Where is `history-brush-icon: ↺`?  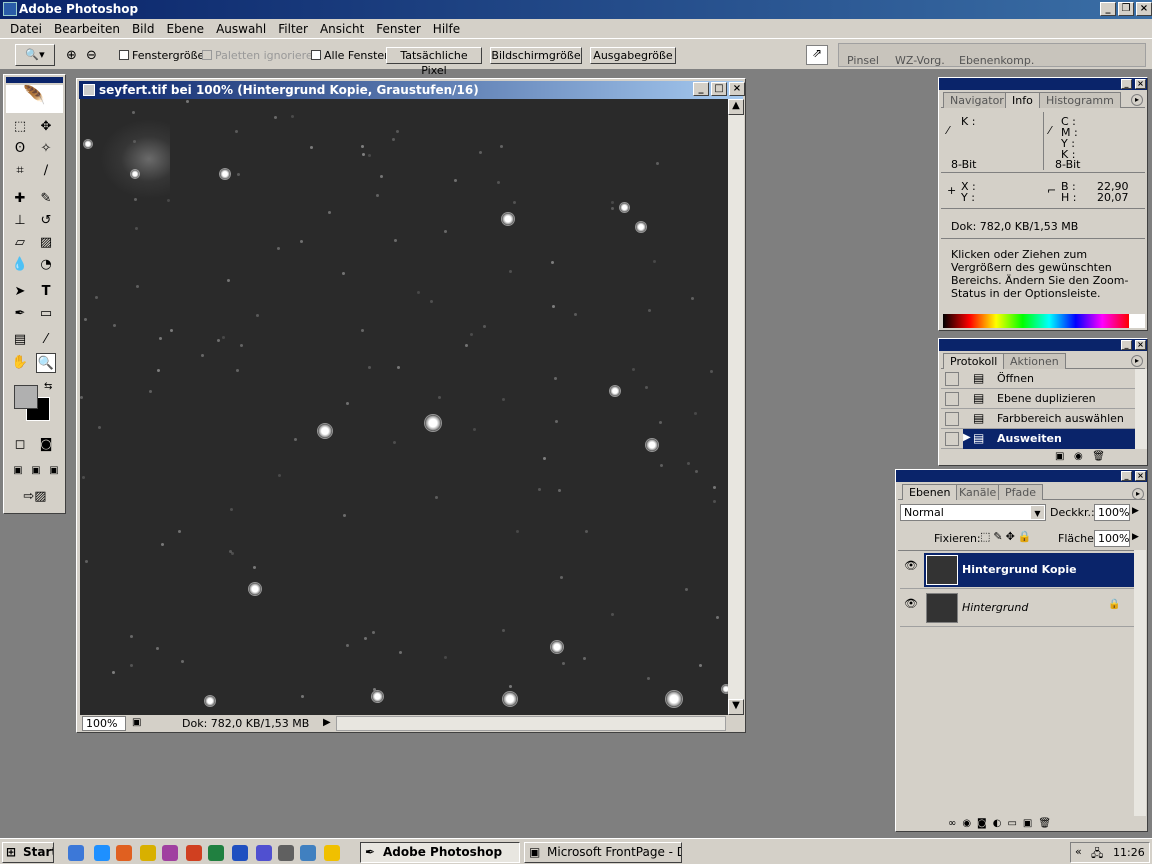 history-brush-icon: ↺ is located at coordinates (46, 221).